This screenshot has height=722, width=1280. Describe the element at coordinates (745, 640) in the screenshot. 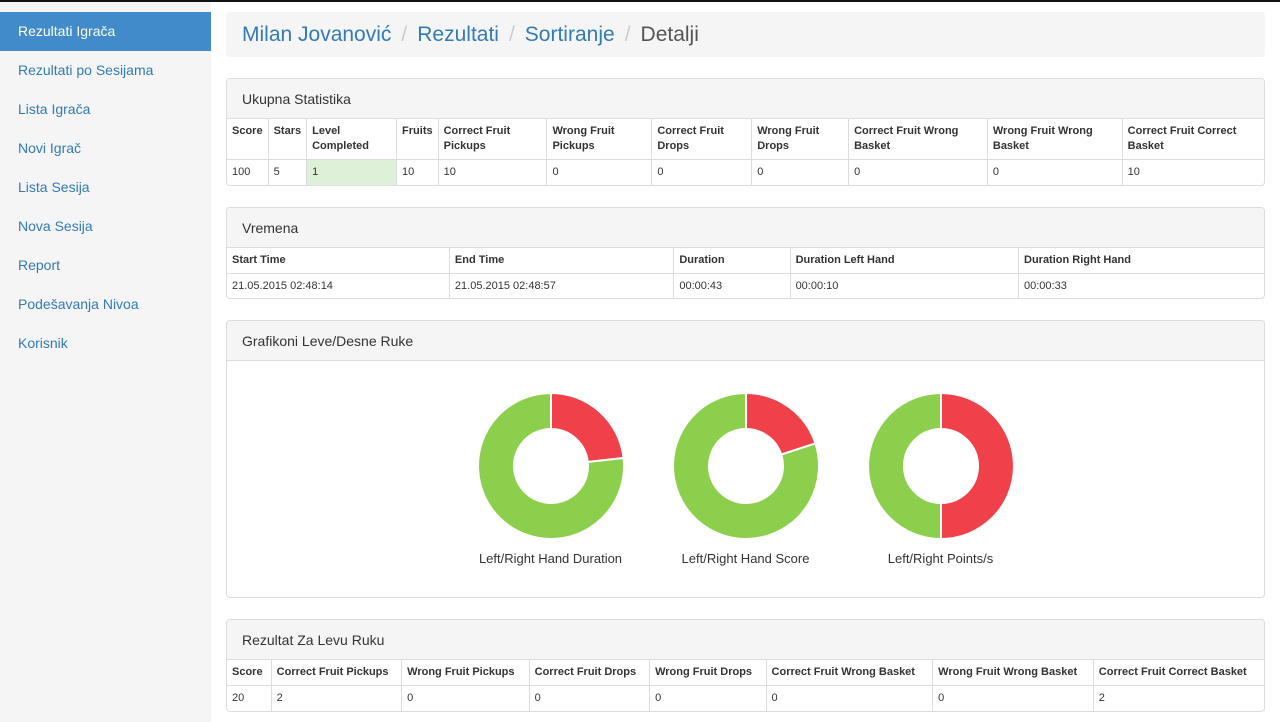

I see `panel-title: Rezultat Za Levu Ruku` at that location.